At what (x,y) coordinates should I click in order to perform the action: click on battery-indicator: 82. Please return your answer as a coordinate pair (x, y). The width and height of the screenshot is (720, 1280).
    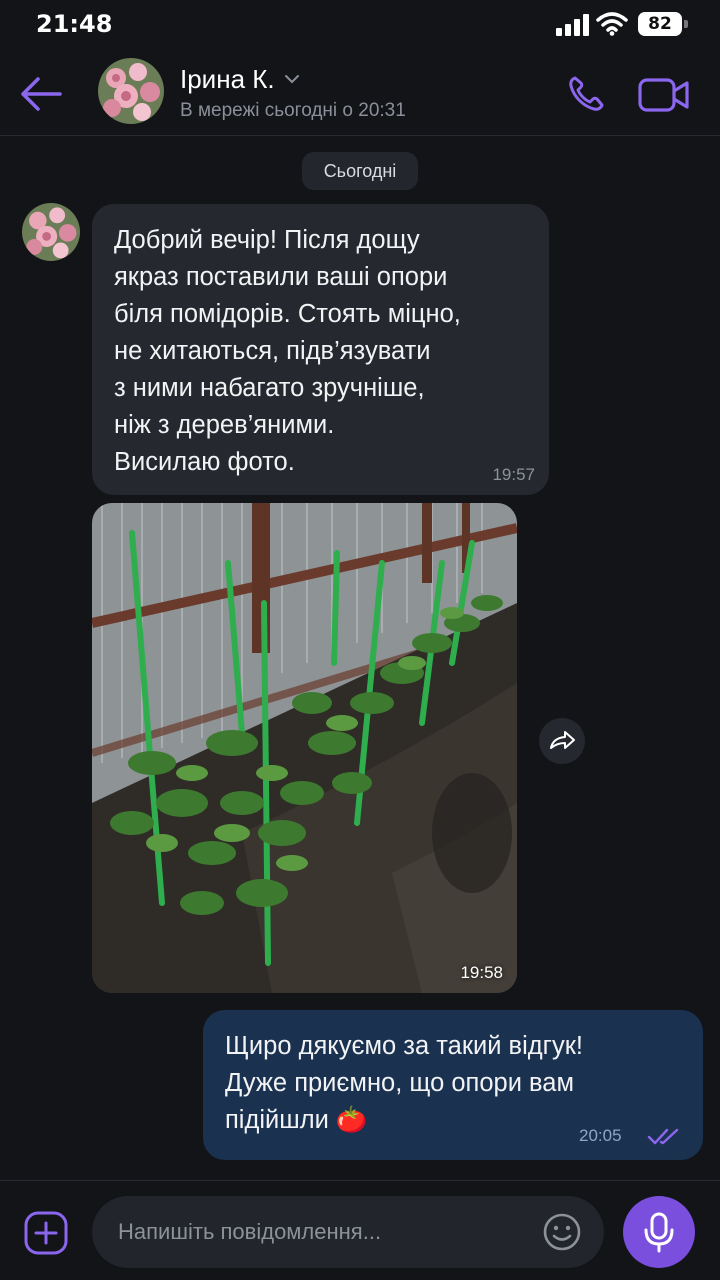
    Looking at the image, I should click on (663, 24).